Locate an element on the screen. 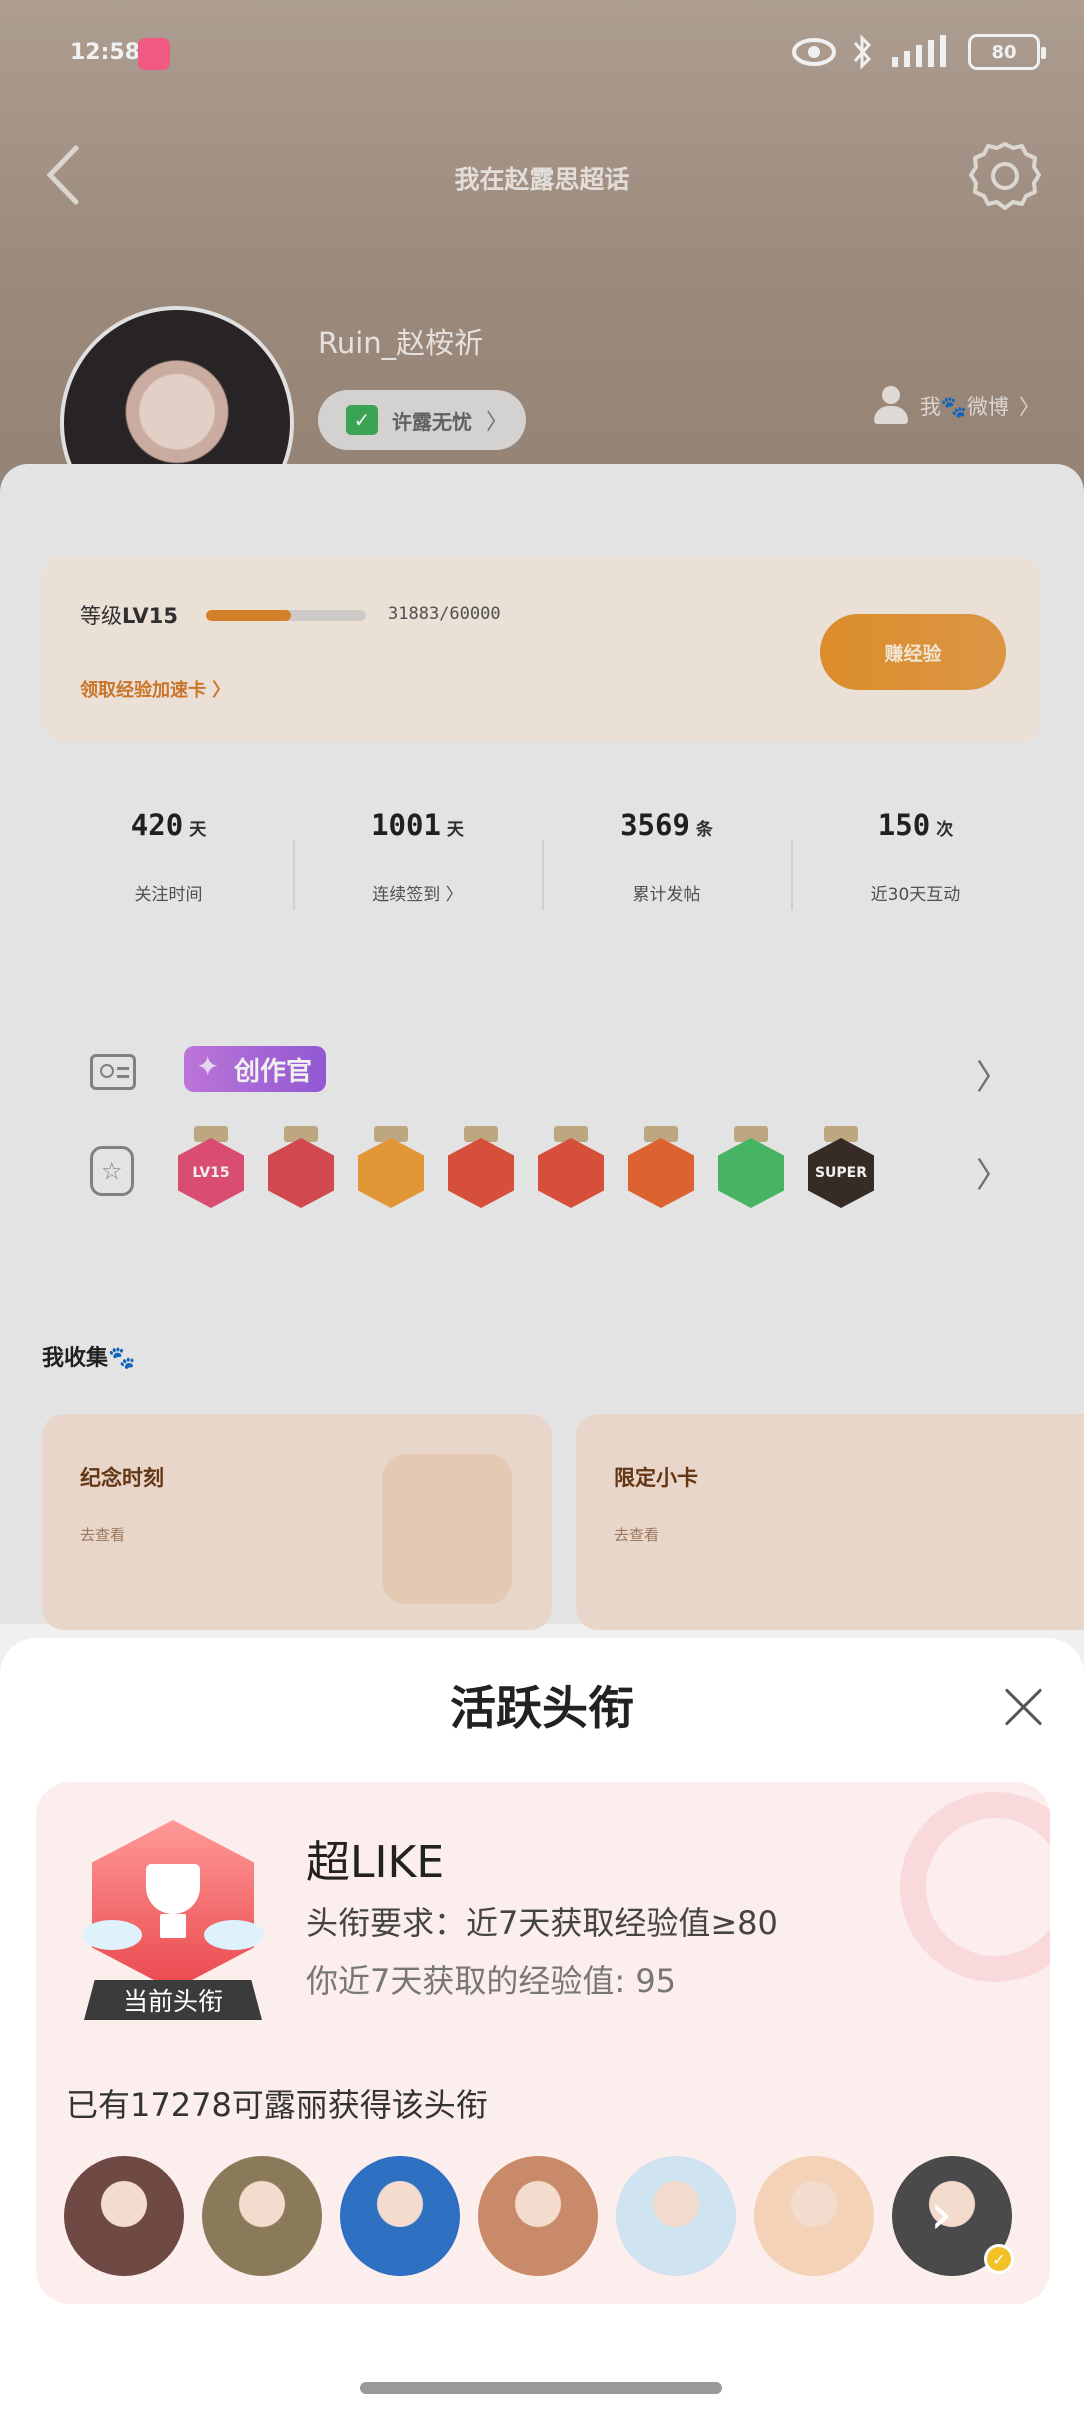 This screenshot has height=2412, width=1084. chevron-right-icon: › is located at coordinates (941, 2214).